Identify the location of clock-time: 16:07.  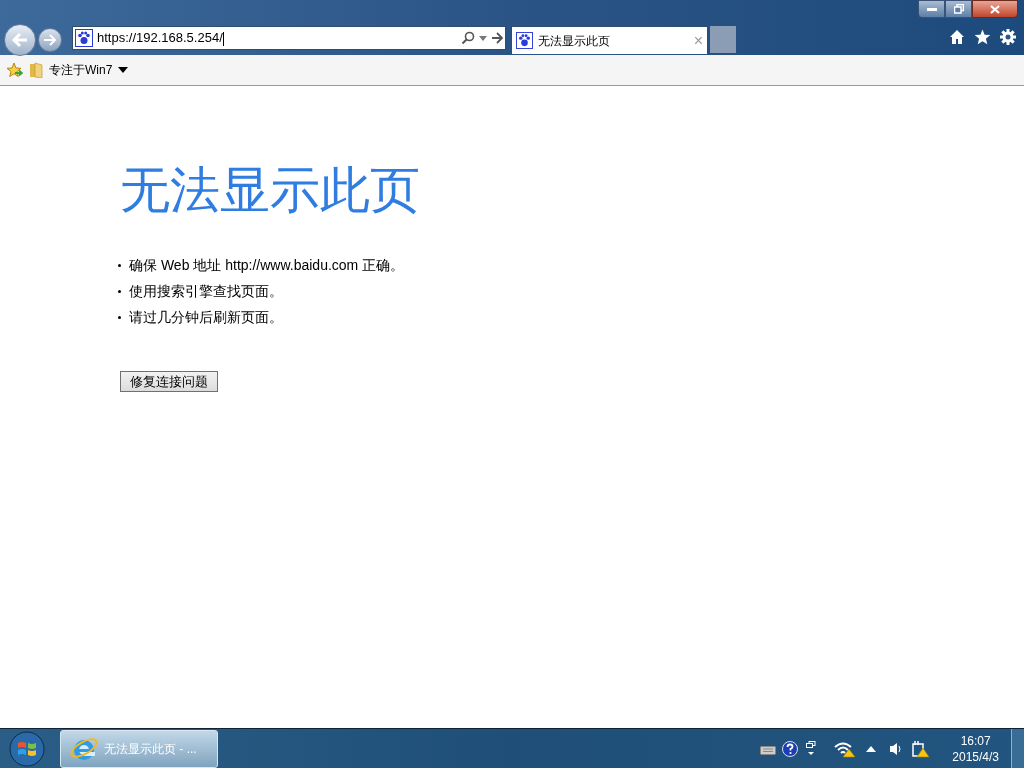
(975, 741).